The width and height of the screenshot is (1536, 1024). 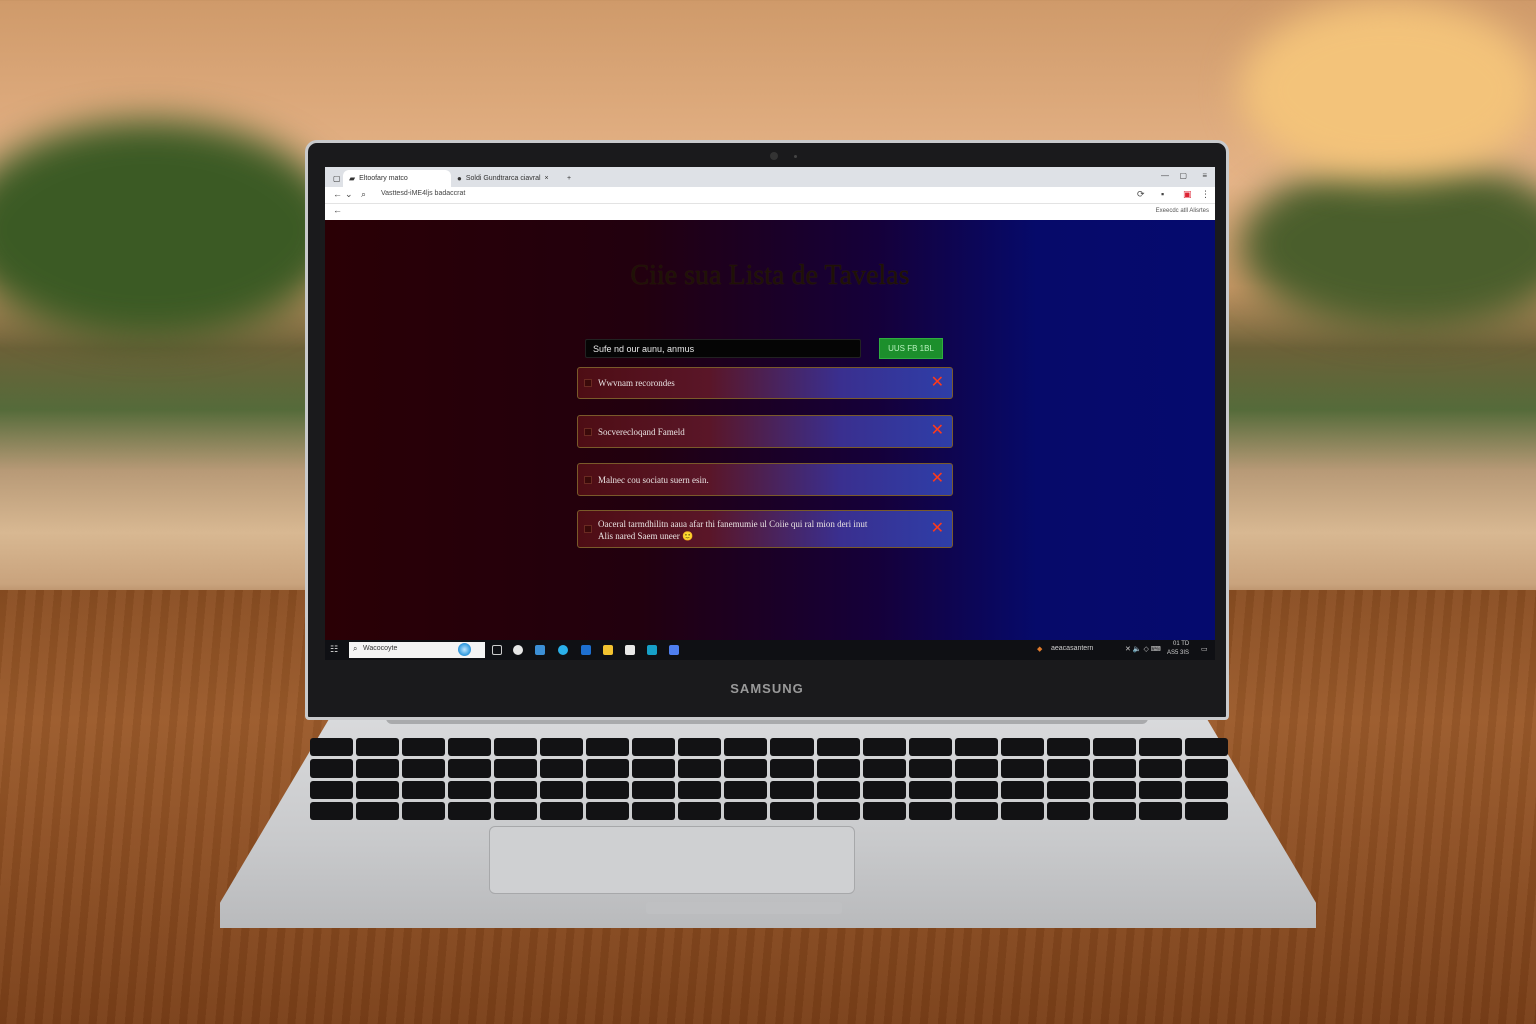 I want to click on globe-icon: ●, so click(x=459, y=178).